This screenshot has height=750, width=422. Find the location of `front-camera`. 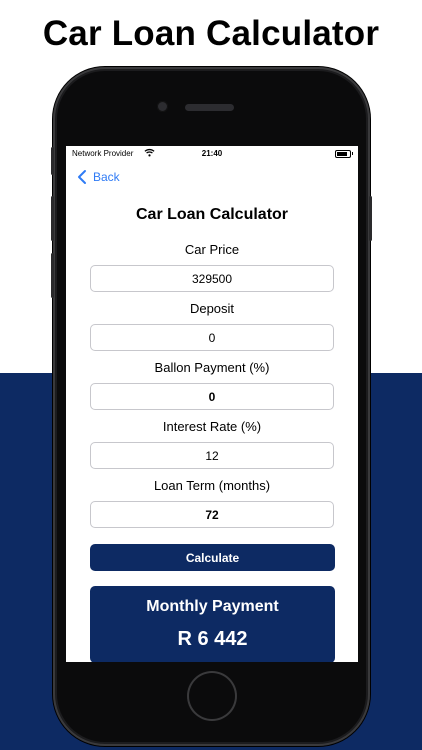

front-camera is located at coordinates (162, 106).